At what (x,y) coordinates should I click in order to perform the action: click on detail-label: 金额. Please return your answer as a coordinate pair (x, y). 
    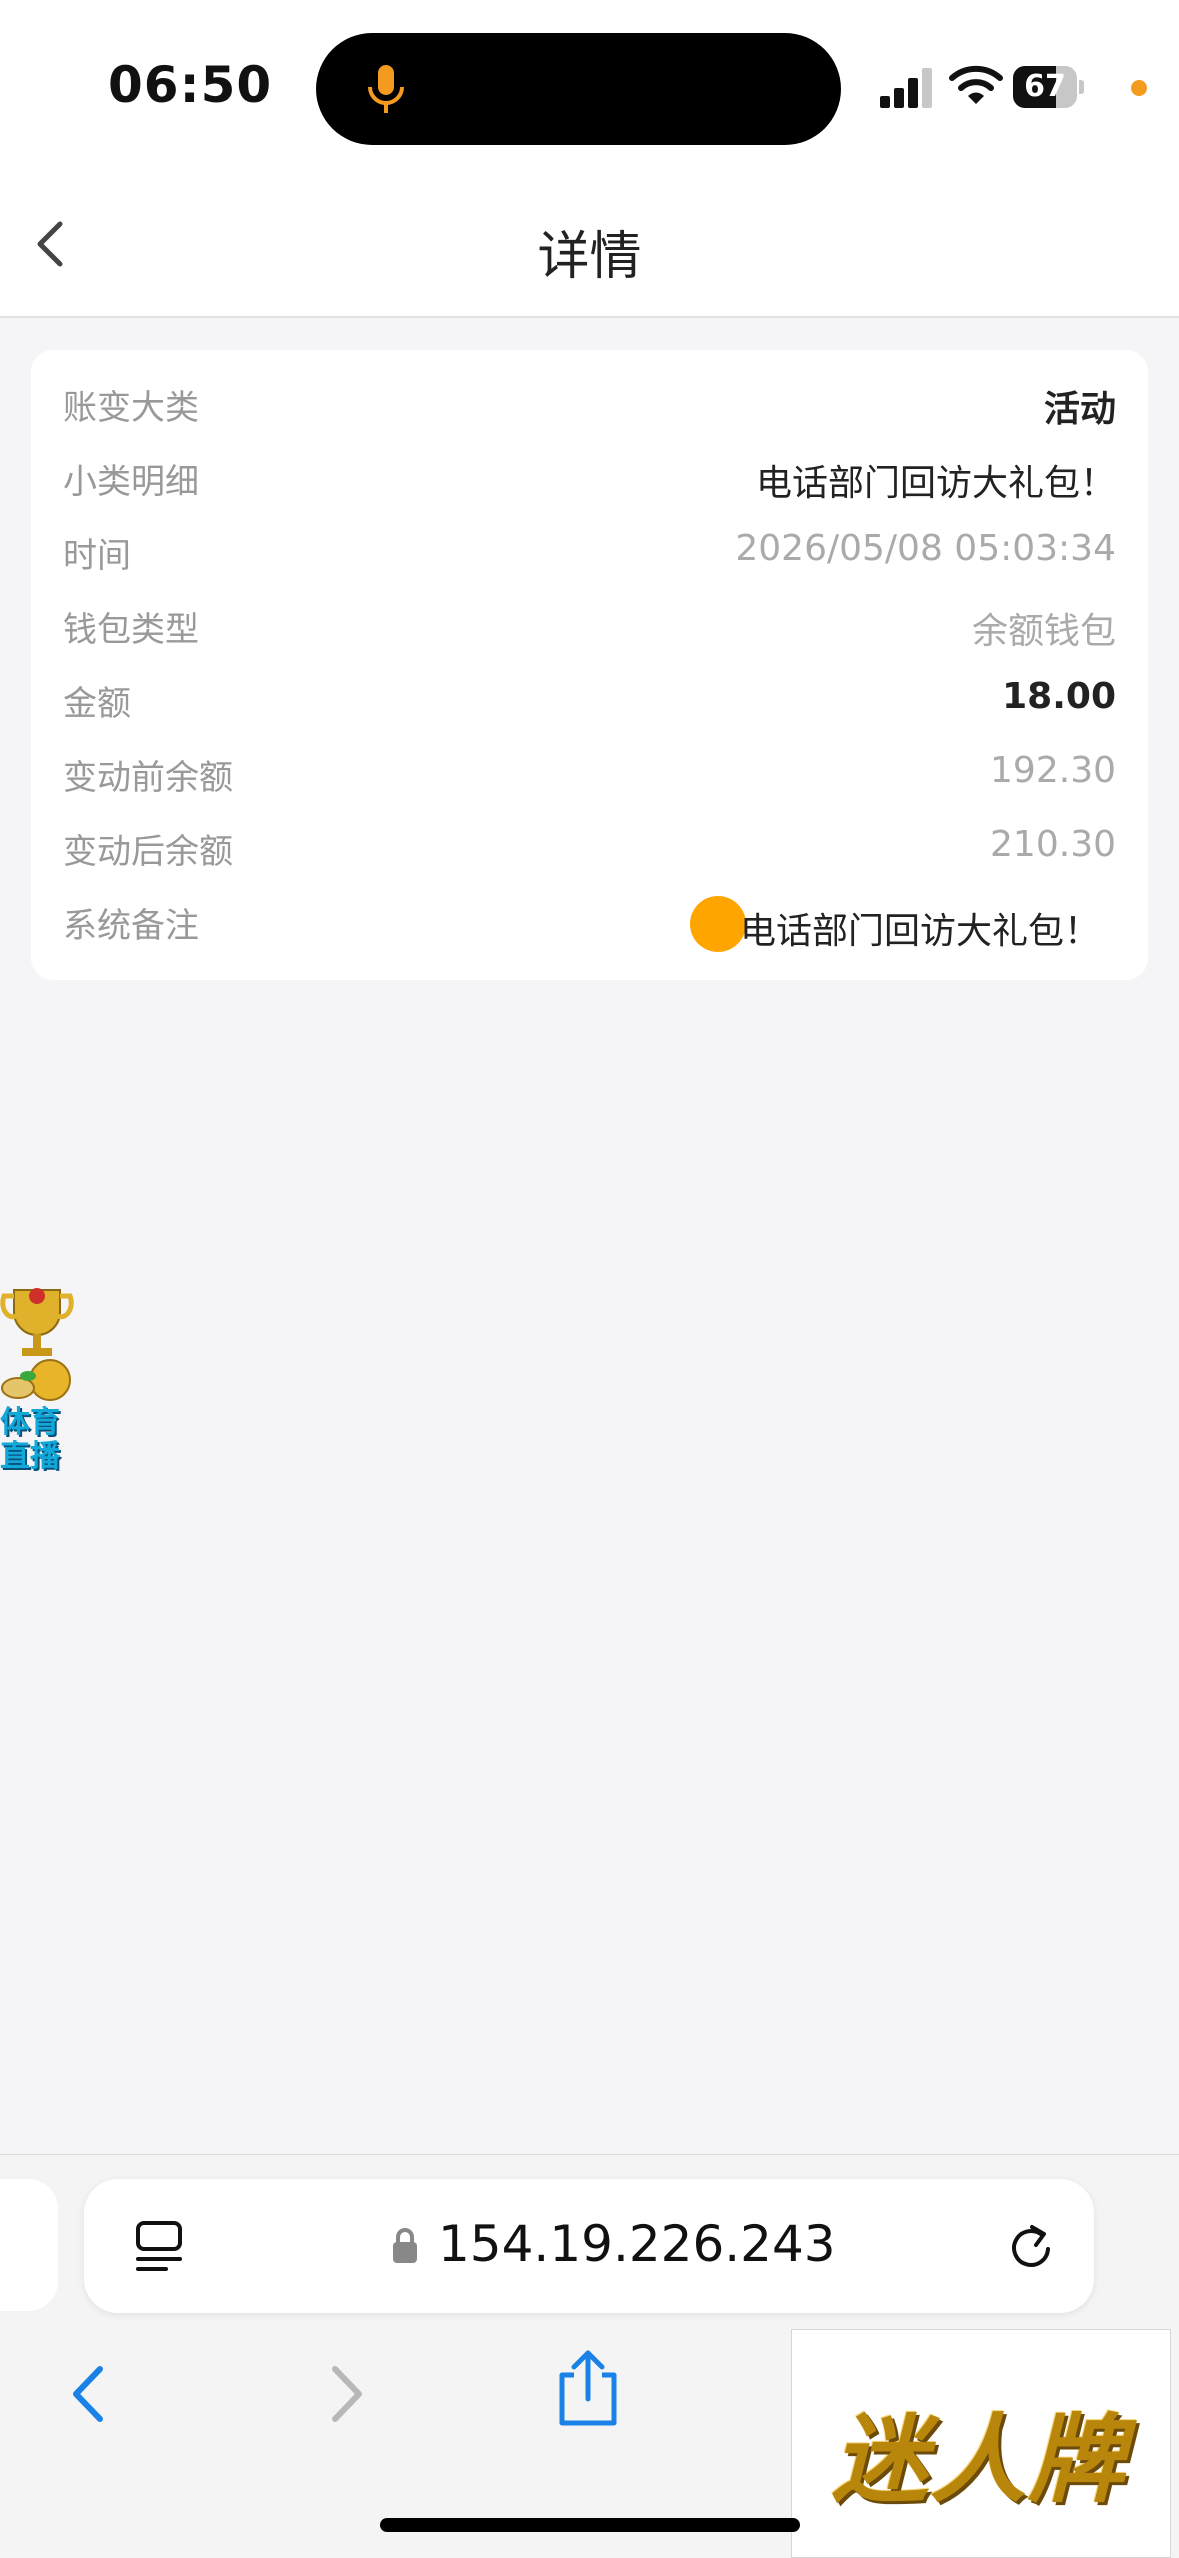
    Looking at the image, I should click on (97, 704).